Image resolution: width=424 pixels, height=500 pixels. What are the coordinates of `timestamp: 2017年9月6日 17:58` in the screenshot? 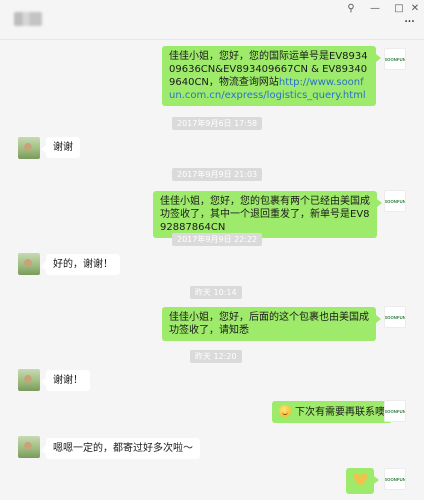 It's located at (217, 123).